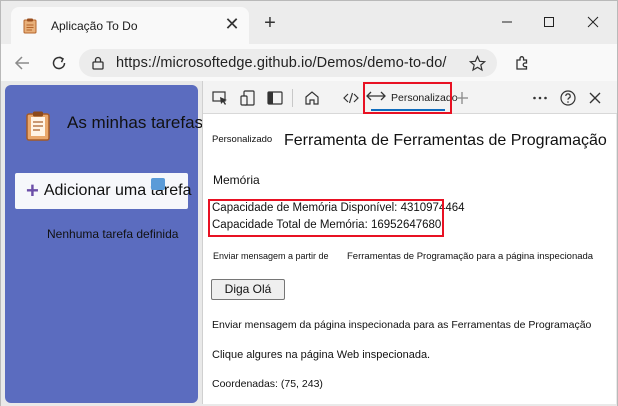 This screenshot has width=618, height=406. I want to click on close-devtools-icon, so click(595, 98).